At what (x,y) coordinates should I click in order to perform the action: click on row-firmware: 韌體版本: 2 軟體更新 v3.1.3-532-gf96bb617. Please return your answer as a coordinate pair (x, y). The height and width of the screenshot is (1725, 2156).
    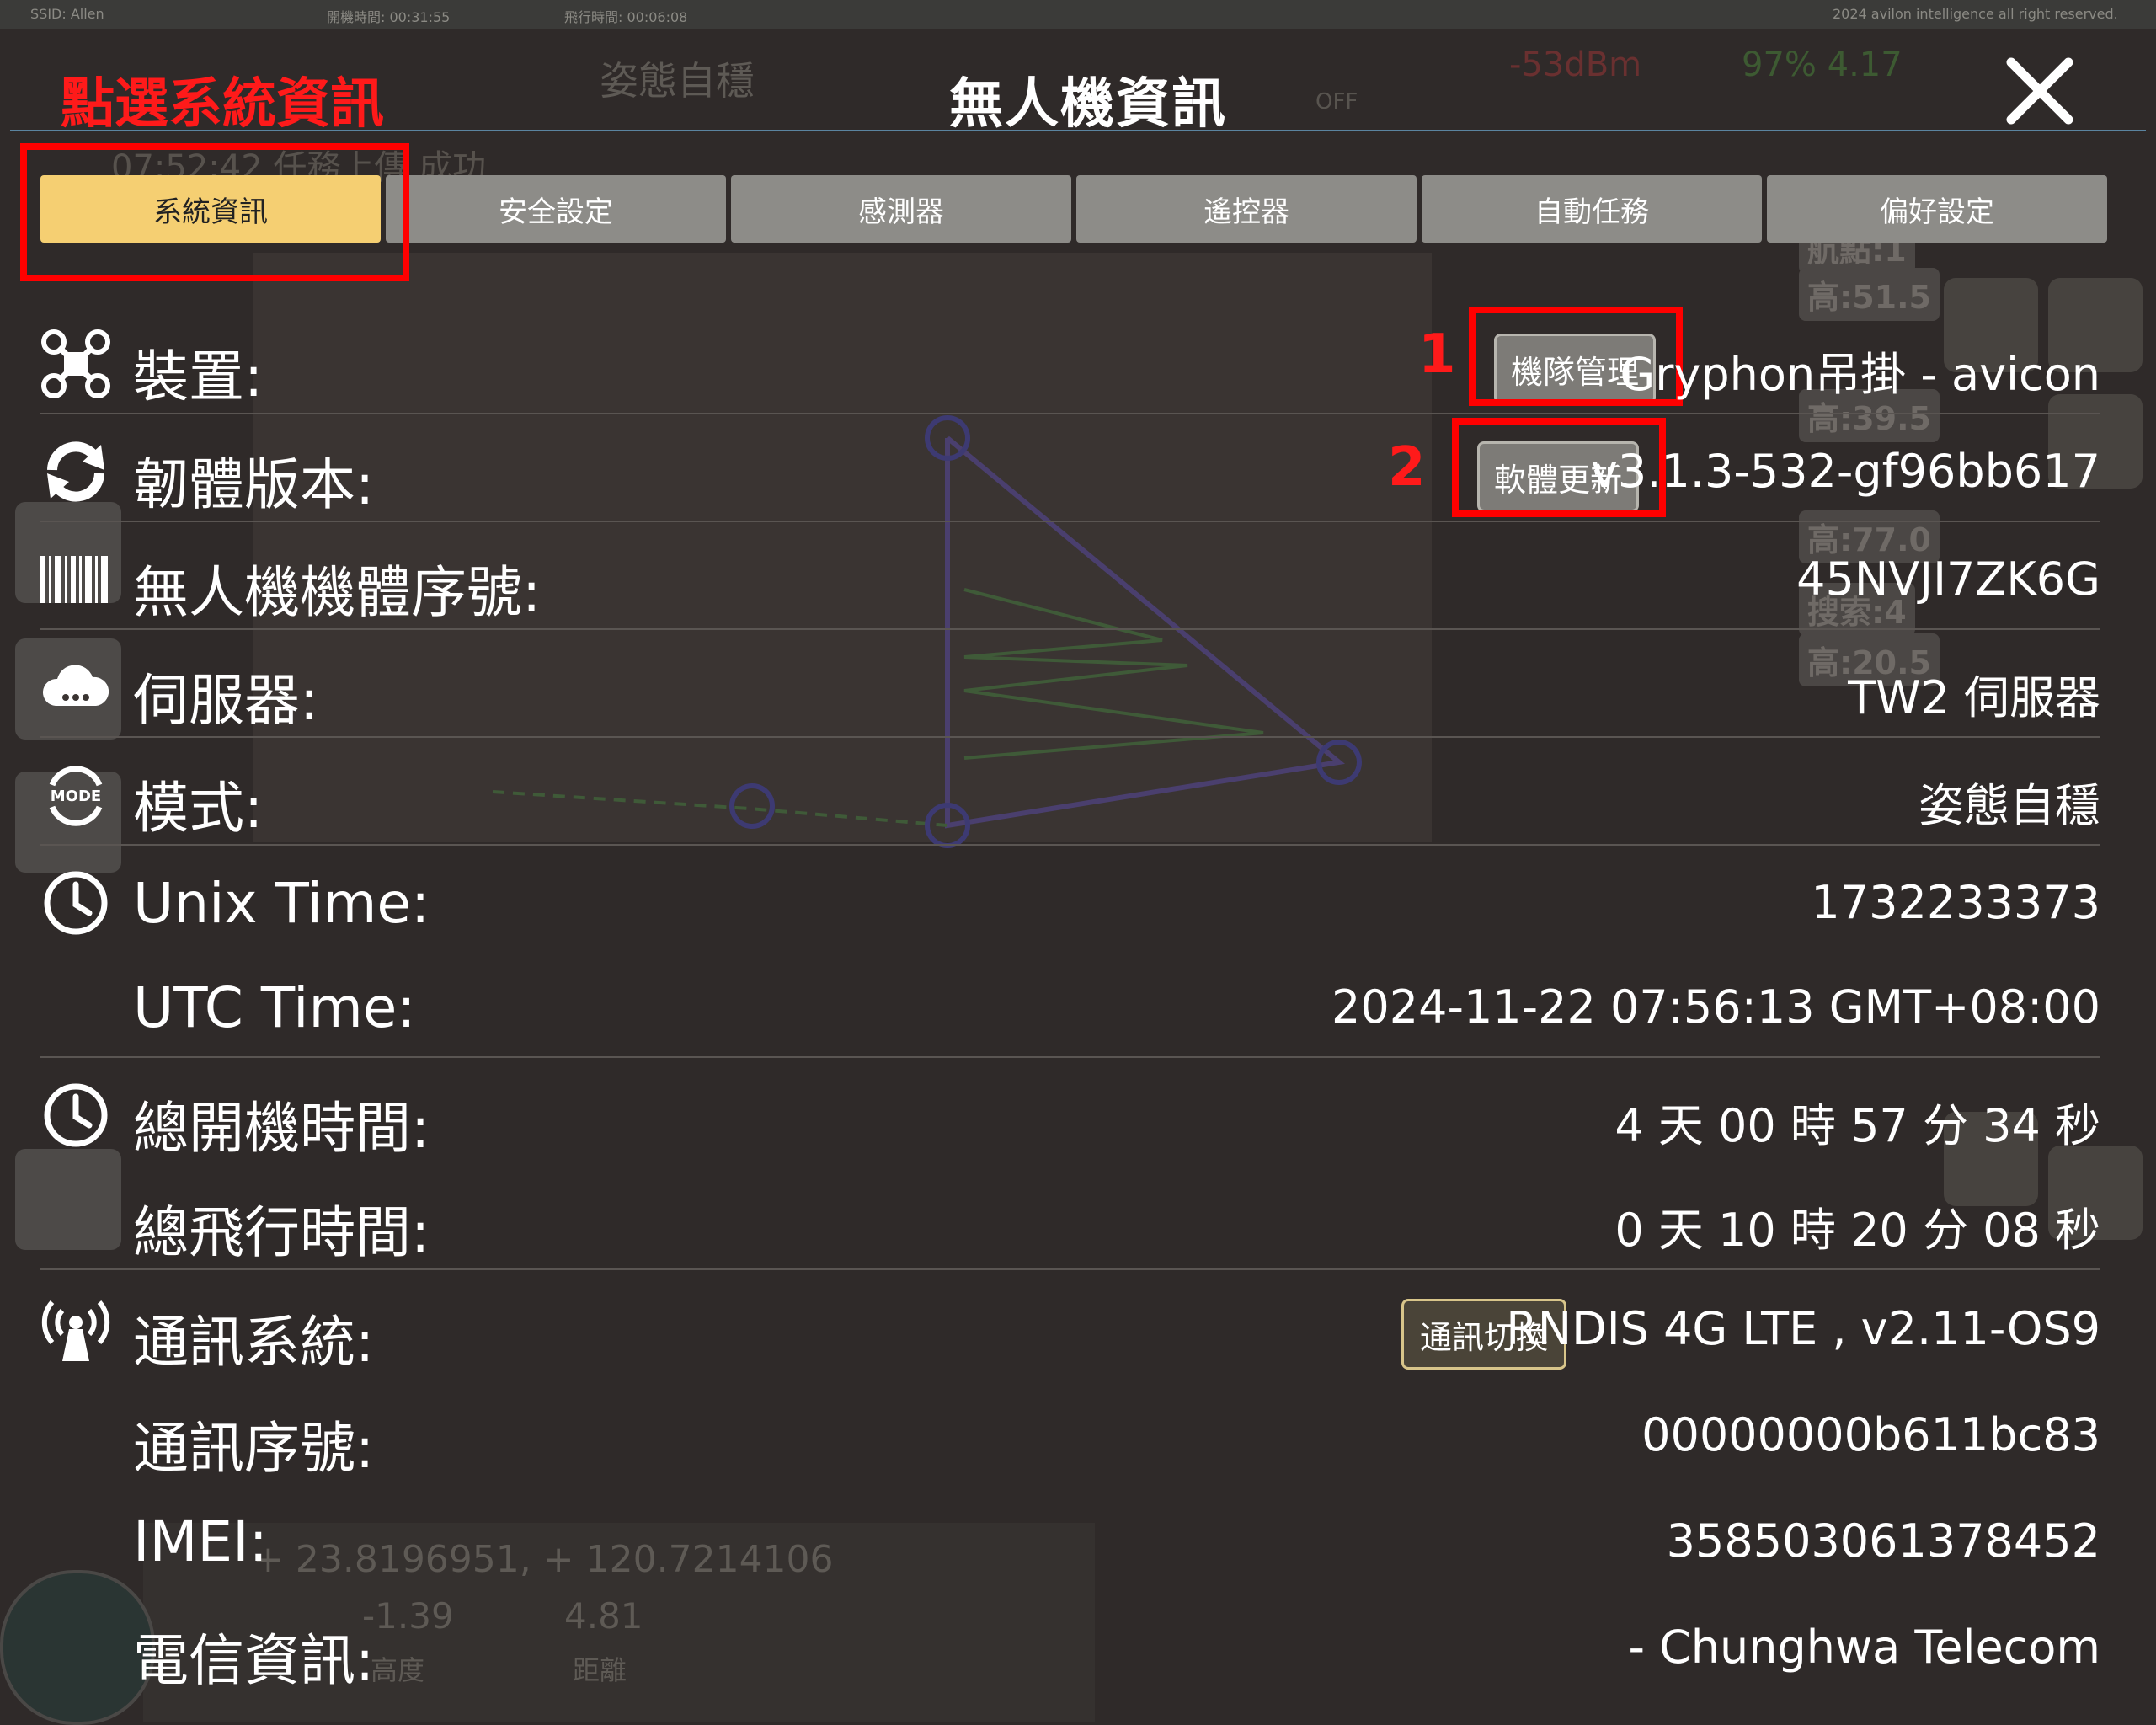
    Looking at the image, I should click on (1070, 468).